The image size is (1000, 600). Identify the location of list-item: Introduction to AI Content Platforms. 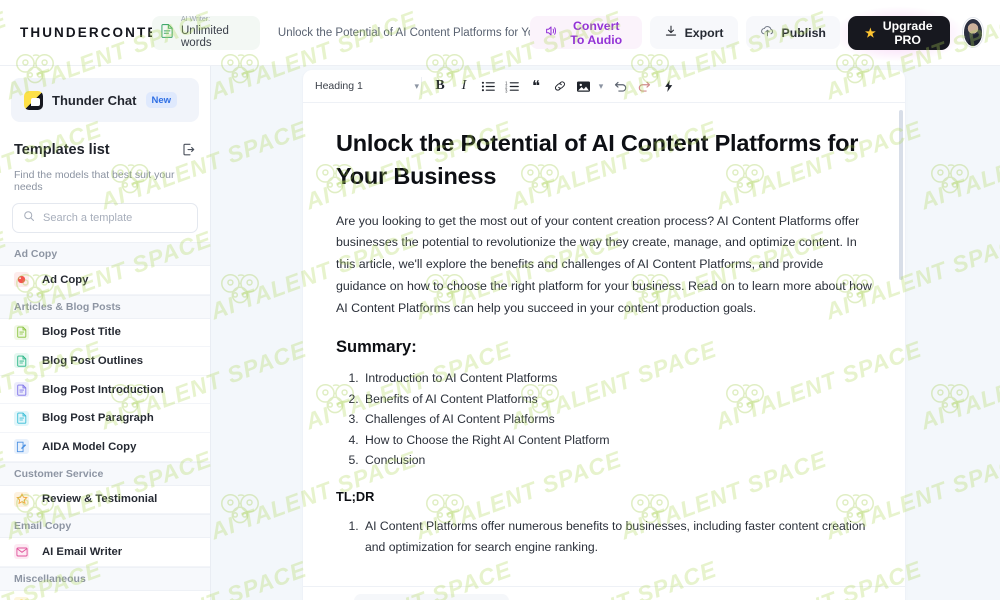
(617, 378).